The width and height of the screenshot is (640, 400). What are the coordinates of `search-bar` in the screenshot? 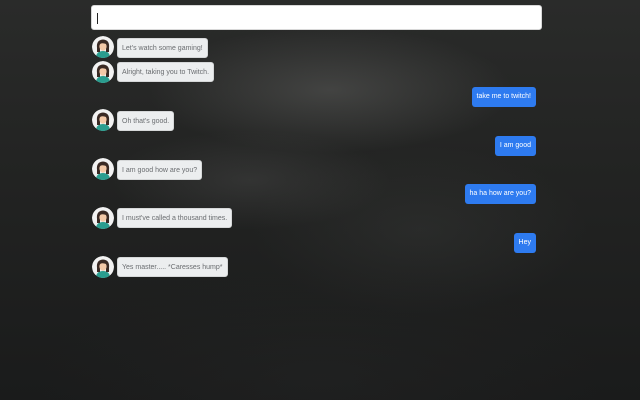 It's located at (316, 17).